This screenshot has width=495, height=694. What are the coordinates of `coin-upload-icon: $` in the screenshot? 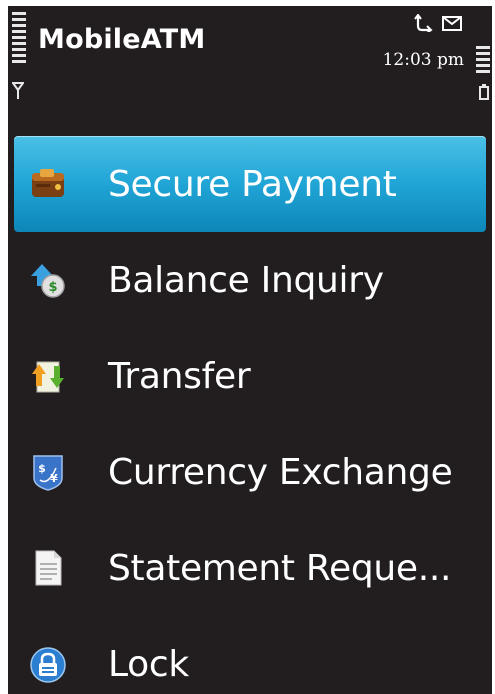 It's located at (48, 281).